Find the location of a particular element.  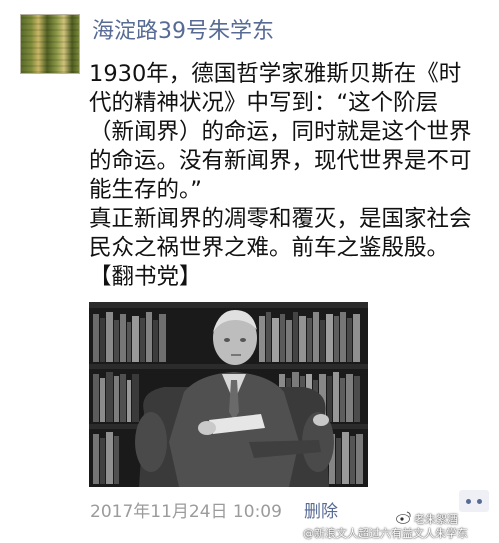

post-line: 真正新闻界的凋零和覆灭，是国家社会 is located at coordinates (280, 219).